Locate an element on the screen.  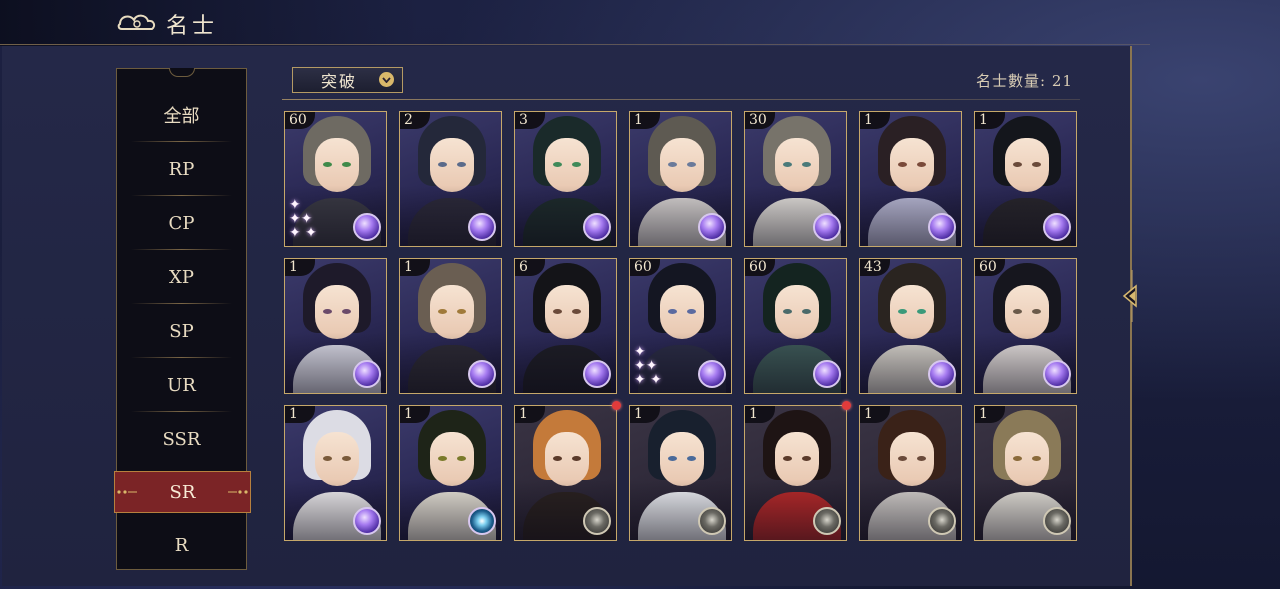
collapse-arrow-icon is located at coordinates (1132, 296).